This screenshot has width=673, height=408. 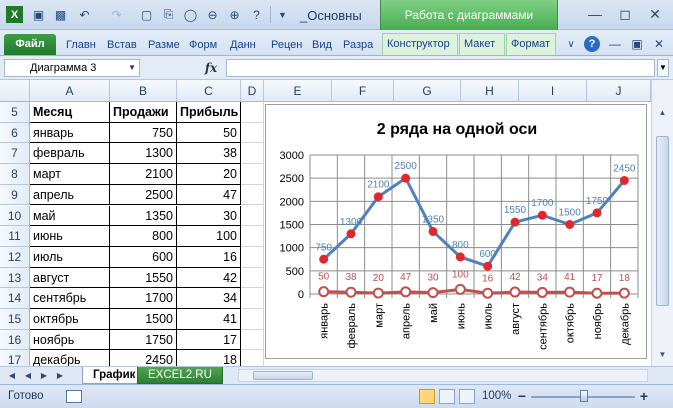 I want to click on insert-function-button: fx, so click(x=211, y=68).